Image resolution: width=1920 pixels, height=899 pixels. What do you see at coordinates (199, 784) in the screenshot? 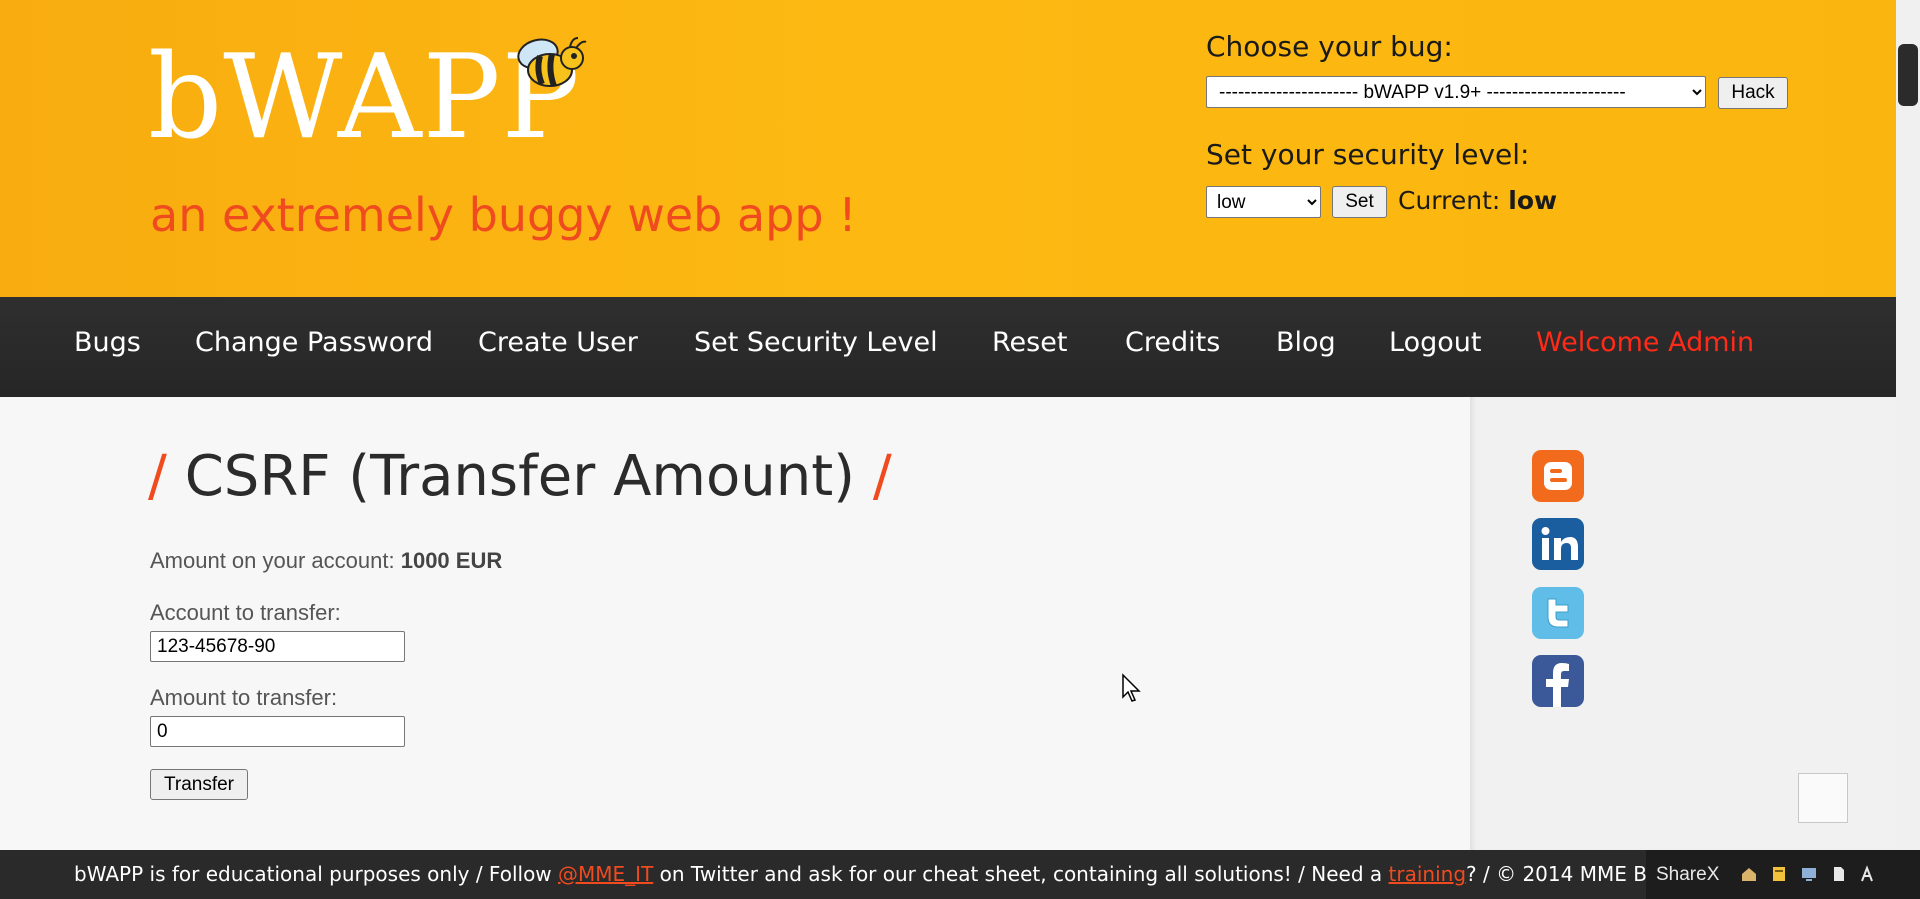
I see `transfer-button: Transfer` at bounding box center [199, 784].